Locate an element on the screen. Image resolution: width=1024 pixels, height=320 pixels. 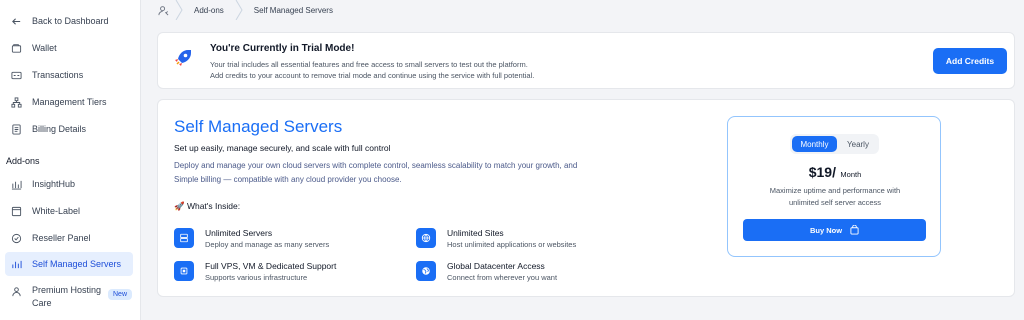
breadcrumb-addons-link: Add-ons is located at coordinates (209, 10).